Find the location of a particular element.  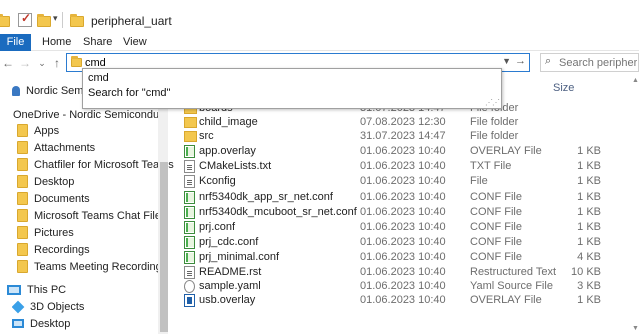

quick-access-dropdown-icon: ▾ is located at coordinates (55, 18).